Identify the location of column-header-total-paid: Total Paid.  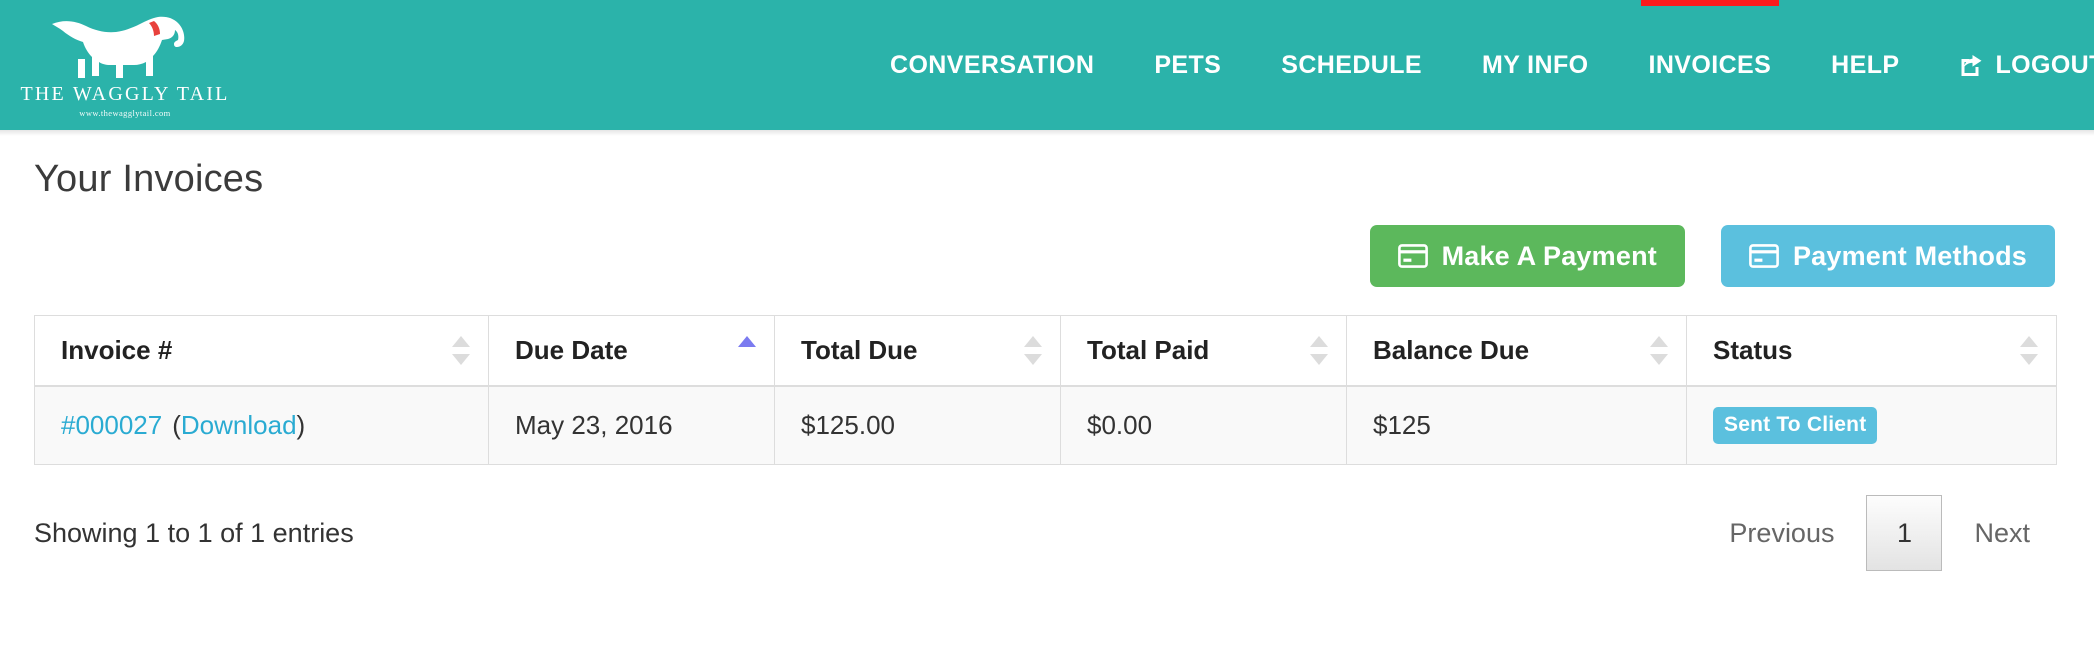
(1203, 351).